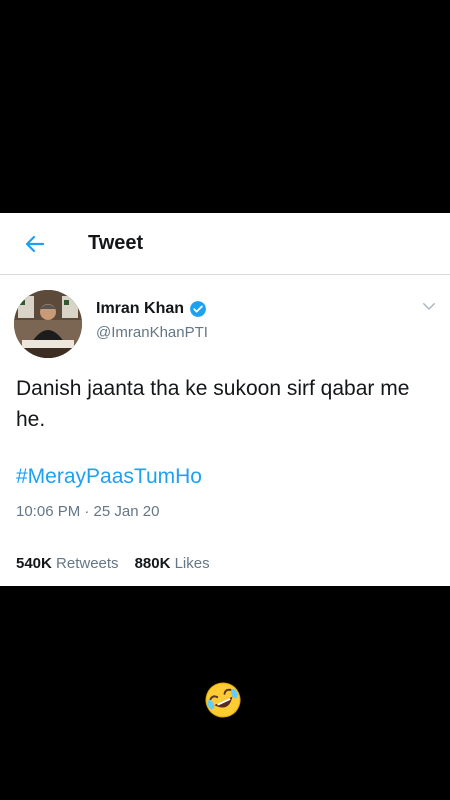 The height and width of the screenshot is (800, 450). Describe the element at coordinates (152, 320) in the screenshot. I see `author-info: Imran Khan @ImranKhanPTI` at that location.